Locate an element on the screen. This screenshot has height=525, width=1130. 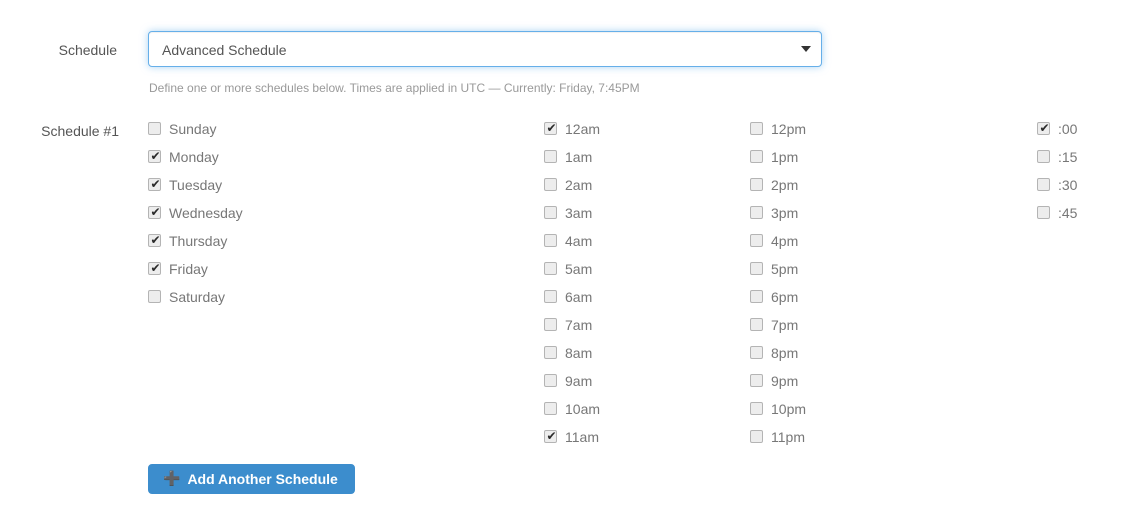
hour-am-checkbox-label: 6am is located at coordinates (579, 297).